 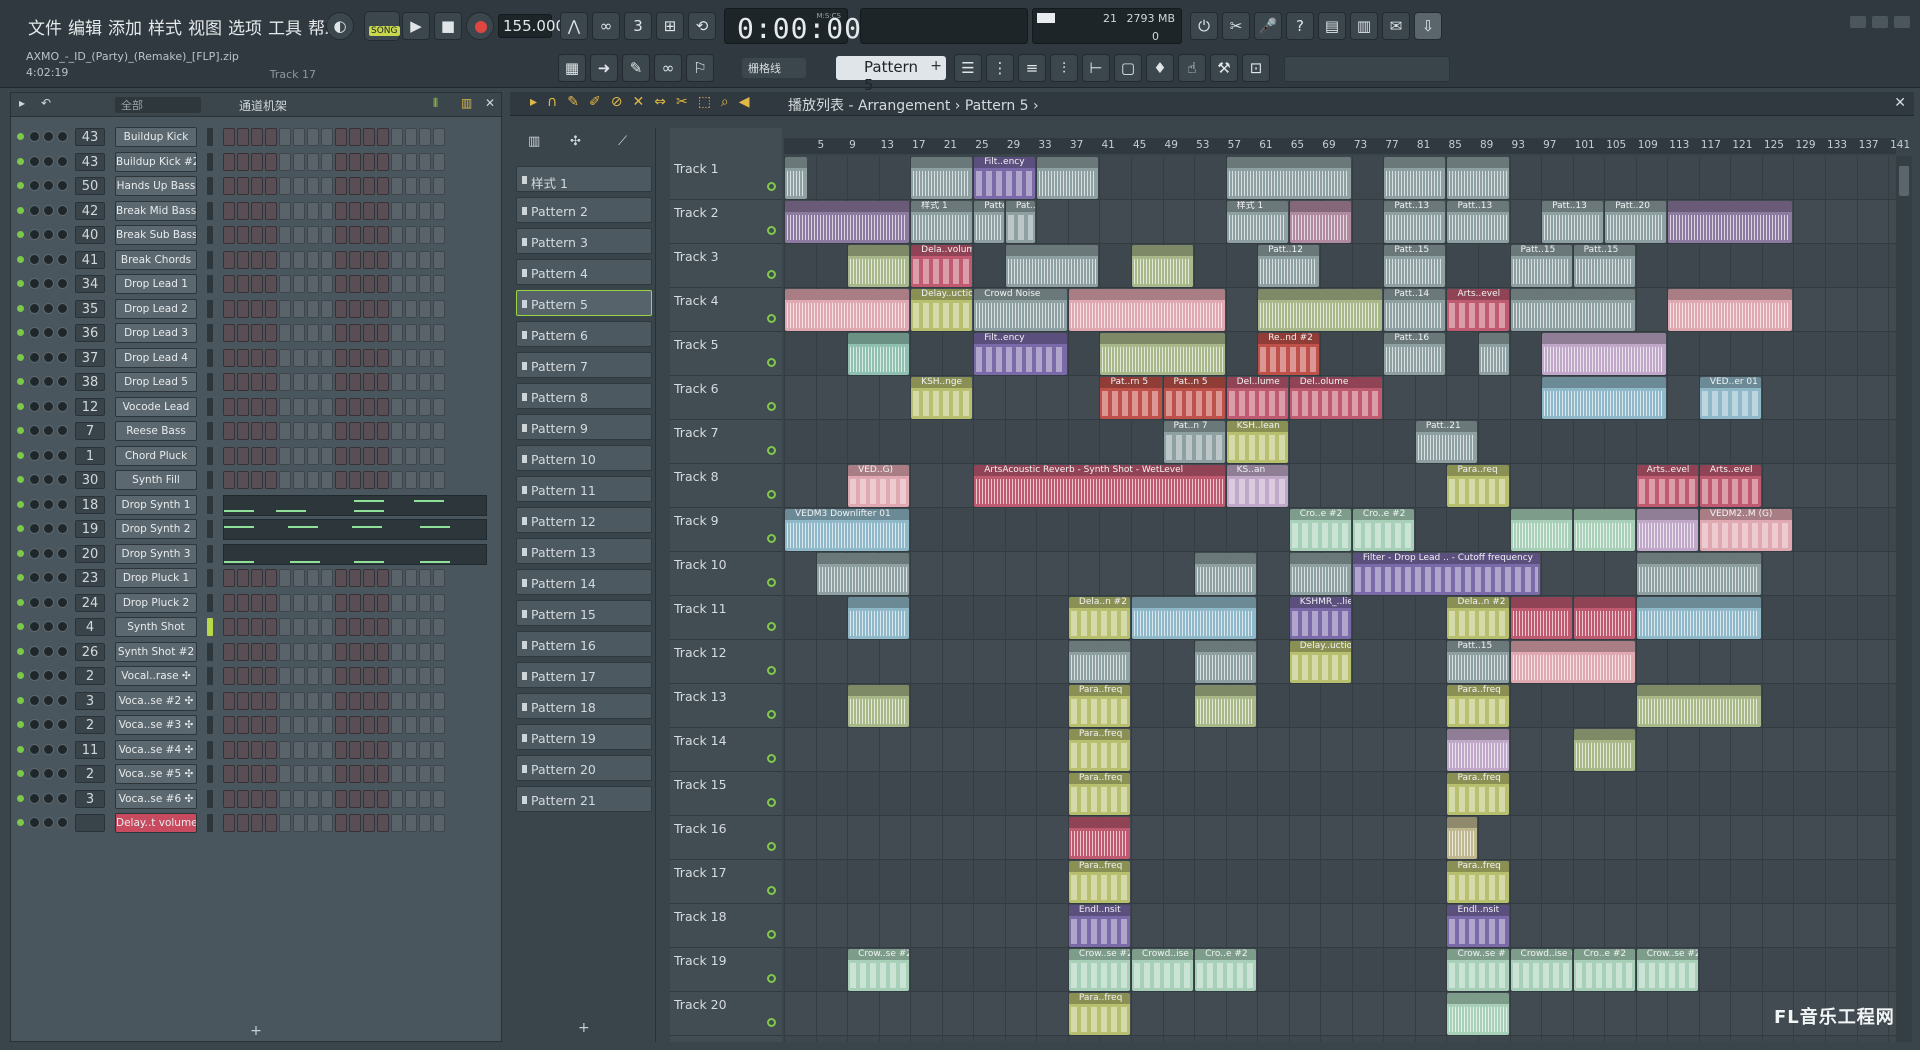 I want to click on add-channel-button: +, so click(x=256, y=1032).